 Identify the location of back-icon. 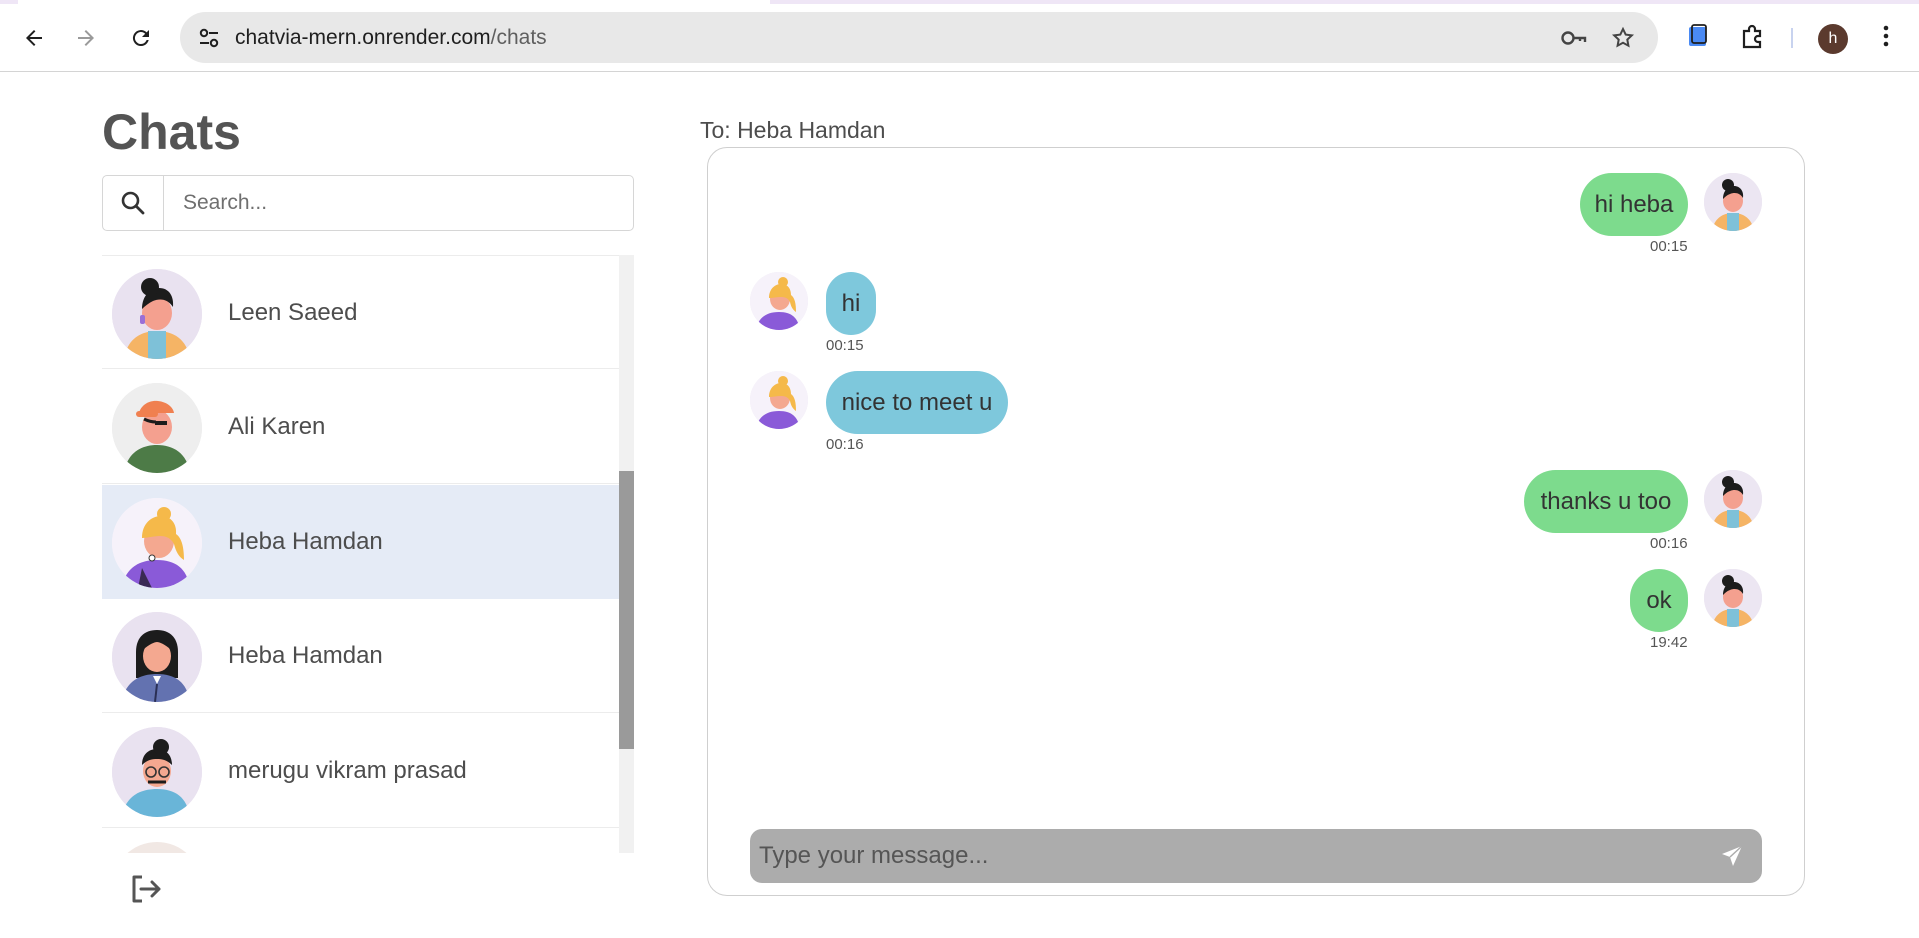
(34, 38).